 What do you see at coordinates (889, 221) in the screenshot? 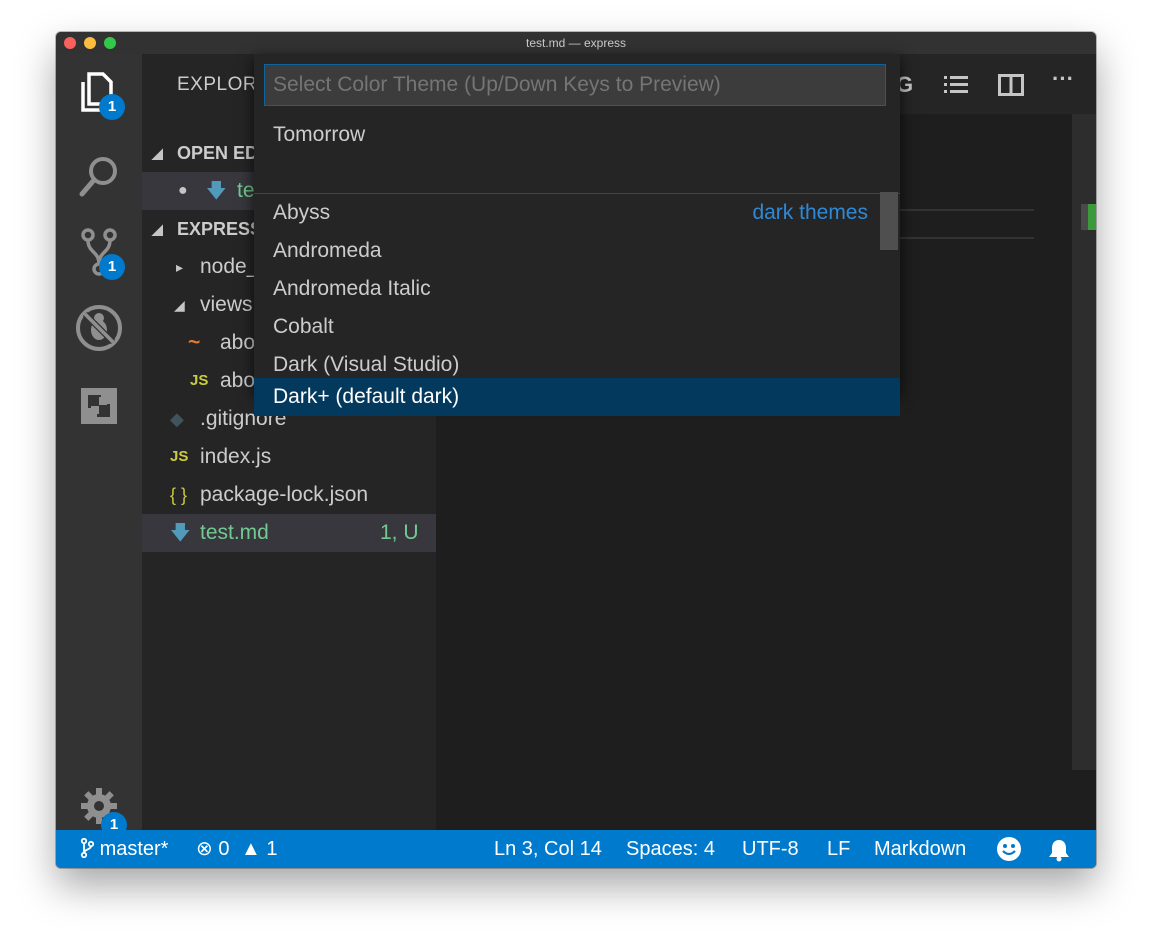
I see `quick-pick-scrollbar` at bounding box center [889, 221].